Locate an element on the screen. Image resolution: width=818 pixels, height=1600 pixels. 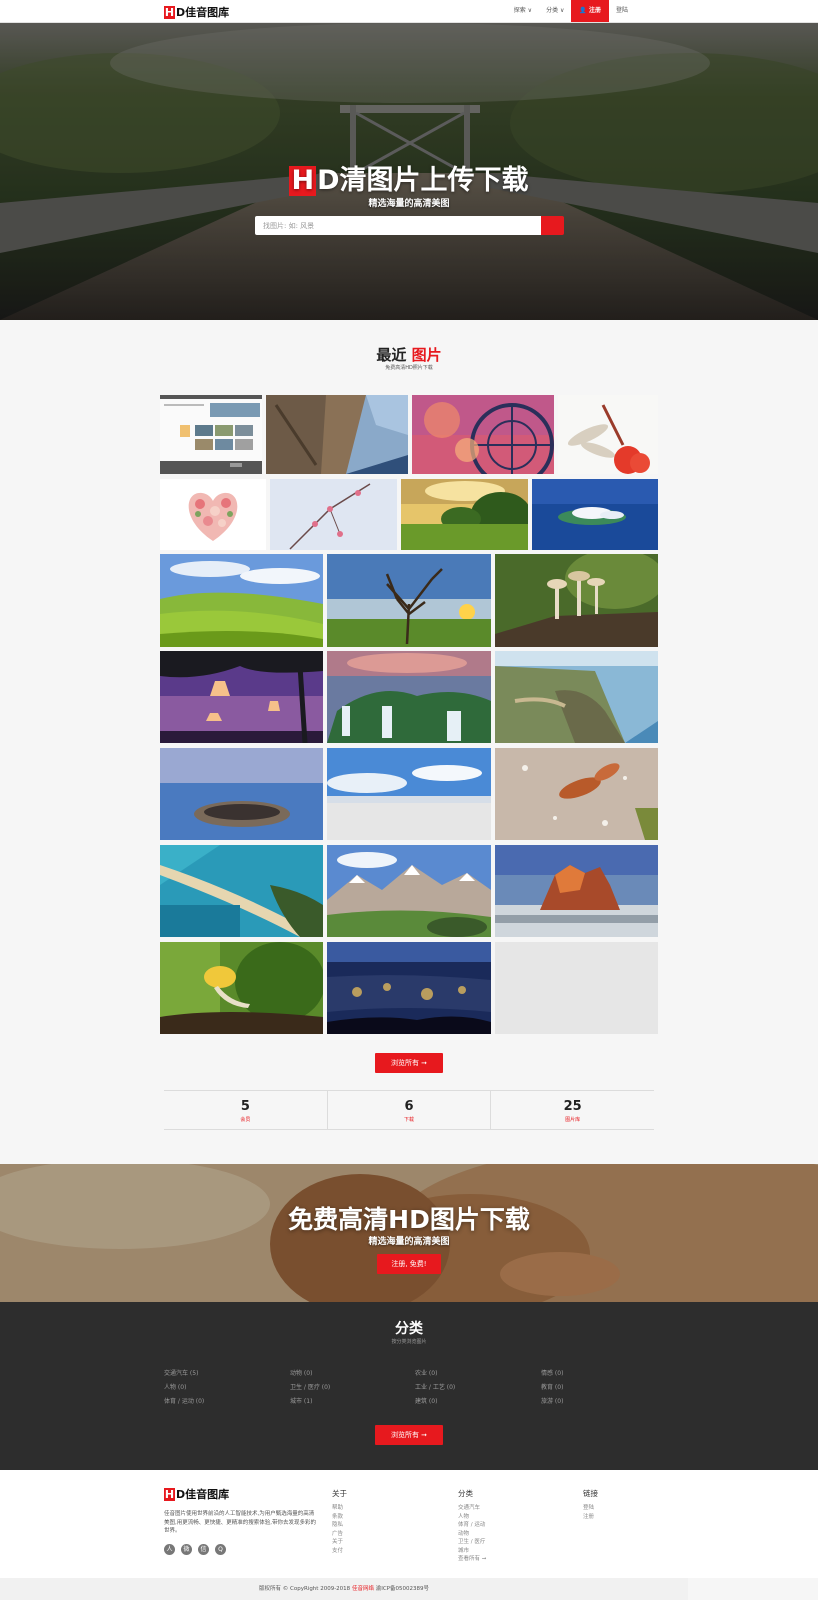
category-link: 城市 (1) is located at coordinates (301, 1400).